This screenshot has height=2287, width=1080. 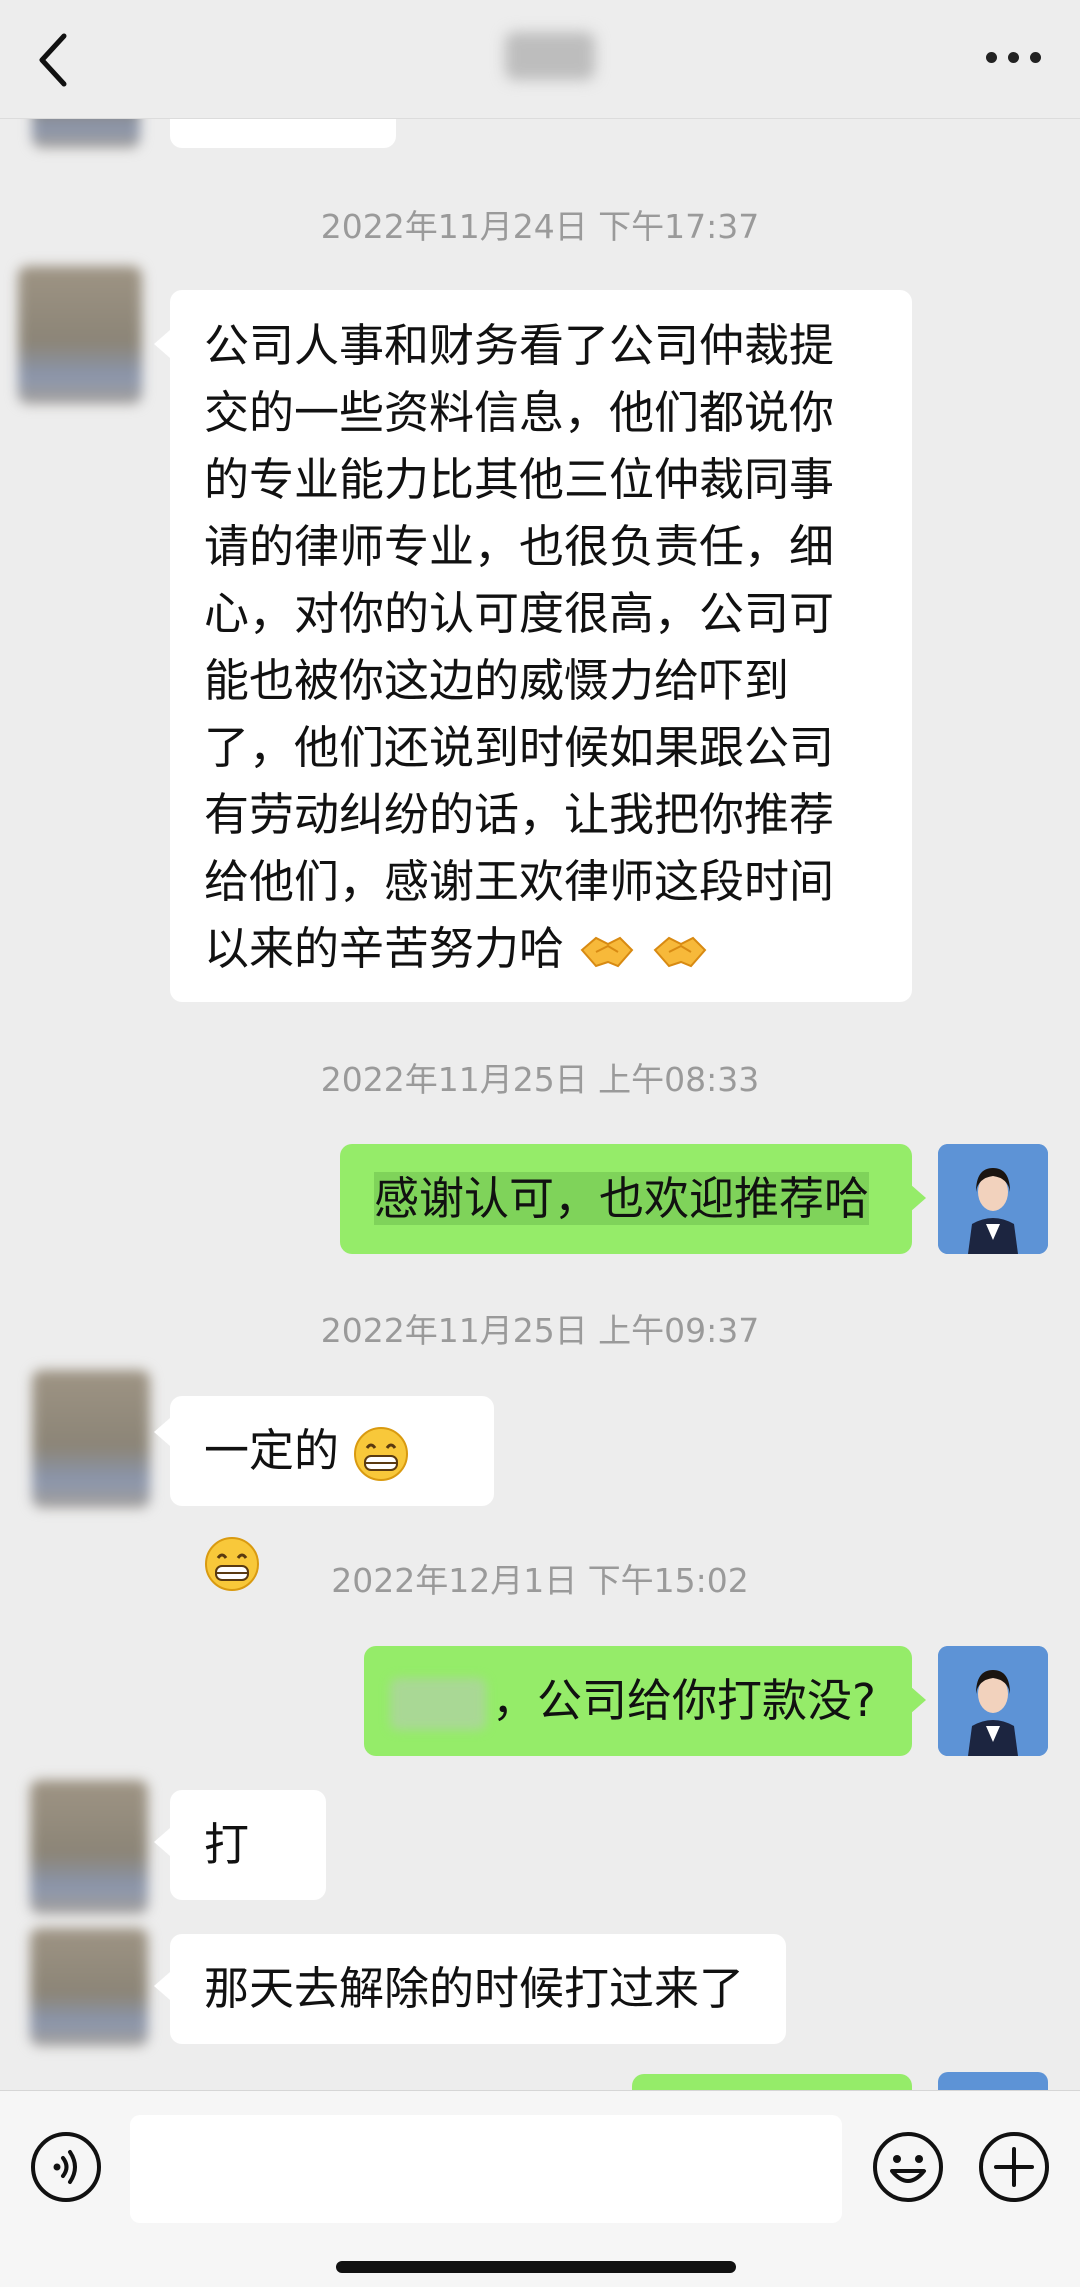 What do you see at coordinates (438, 1704) in the screenshot?
I see `redacted-name: x` at bounding box center [438, 1704].